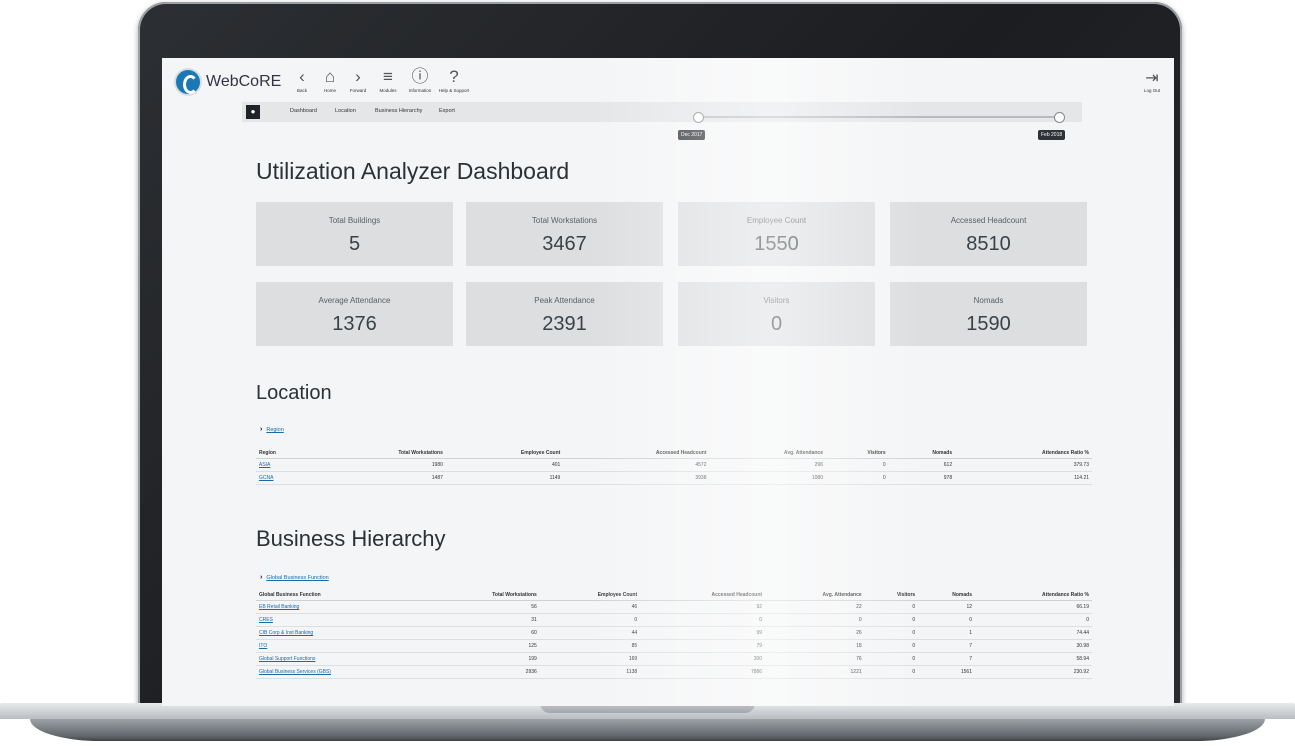  What do you see at coordinates (263, 646) in the screenshot?
I see `business-function-link: ITO` at bounding box center [263, 646].